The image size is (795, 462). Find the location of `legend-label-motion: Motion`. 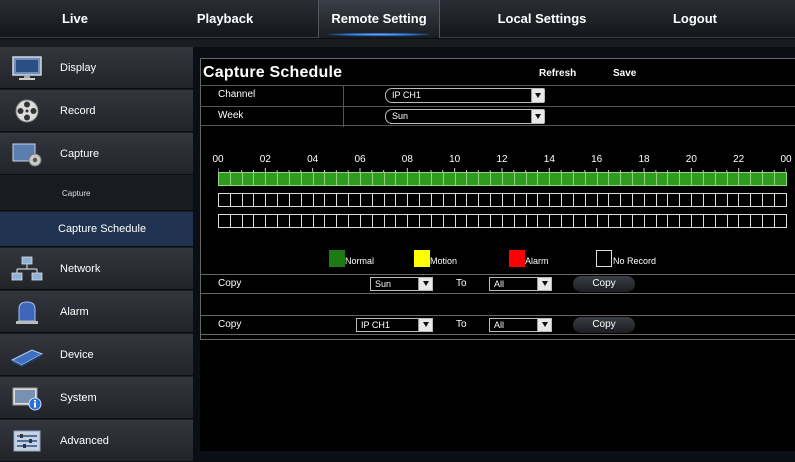

legend-label-motion: Motion is located at coordinates (444, 261).